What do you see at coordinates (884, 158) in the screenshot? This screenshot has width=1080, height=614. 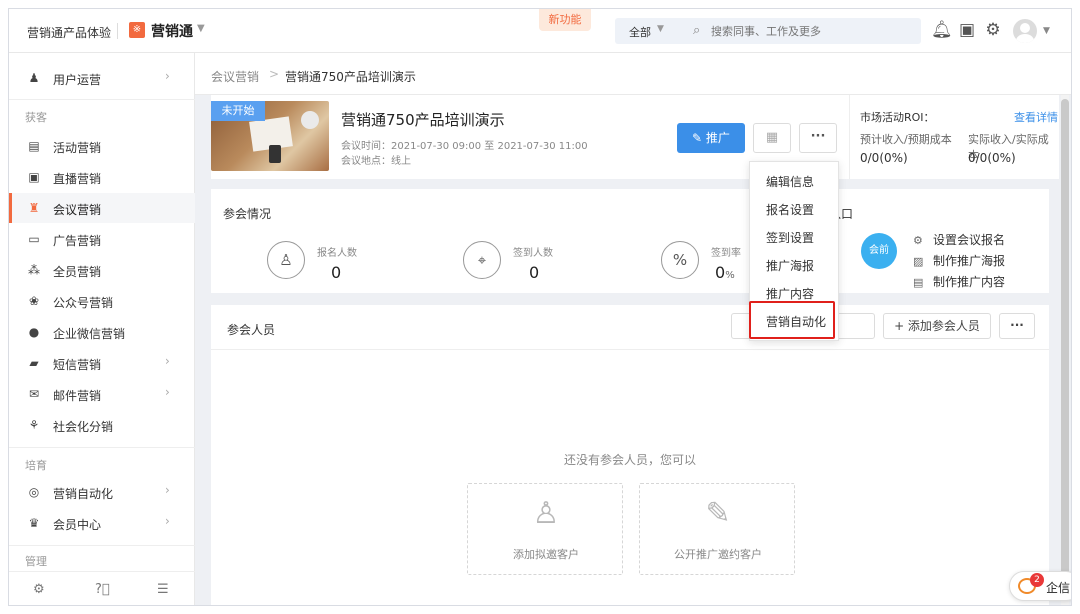 I see `roi-expected-value: 0/0(0%)` at bounding box center [884, 158].